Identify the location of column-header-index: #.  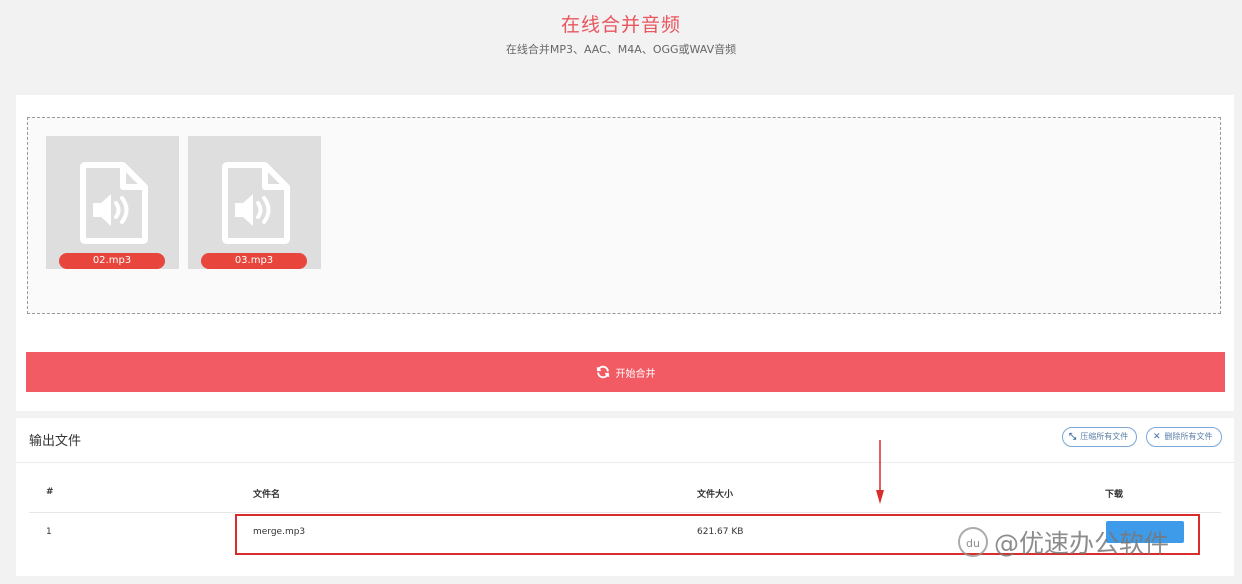
(50, 492).